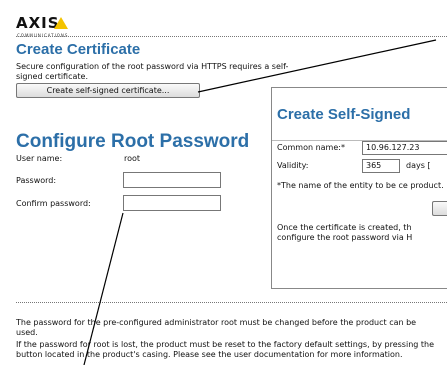 The width and height of the screenshot is (447, 365). I want to click on user-name-label: User name:, so click(39, 158).